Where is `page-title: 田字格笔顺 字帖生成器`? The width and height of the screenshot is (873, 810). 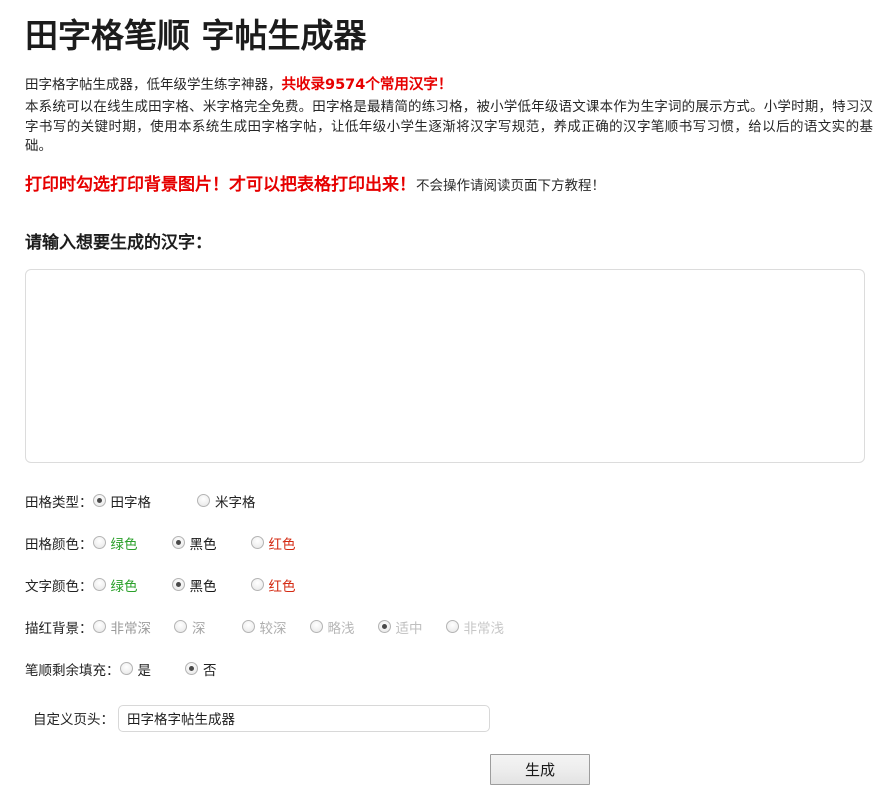
page-title: 田字格笔顺 字帖生成器 is located at coordinates (196, 35).